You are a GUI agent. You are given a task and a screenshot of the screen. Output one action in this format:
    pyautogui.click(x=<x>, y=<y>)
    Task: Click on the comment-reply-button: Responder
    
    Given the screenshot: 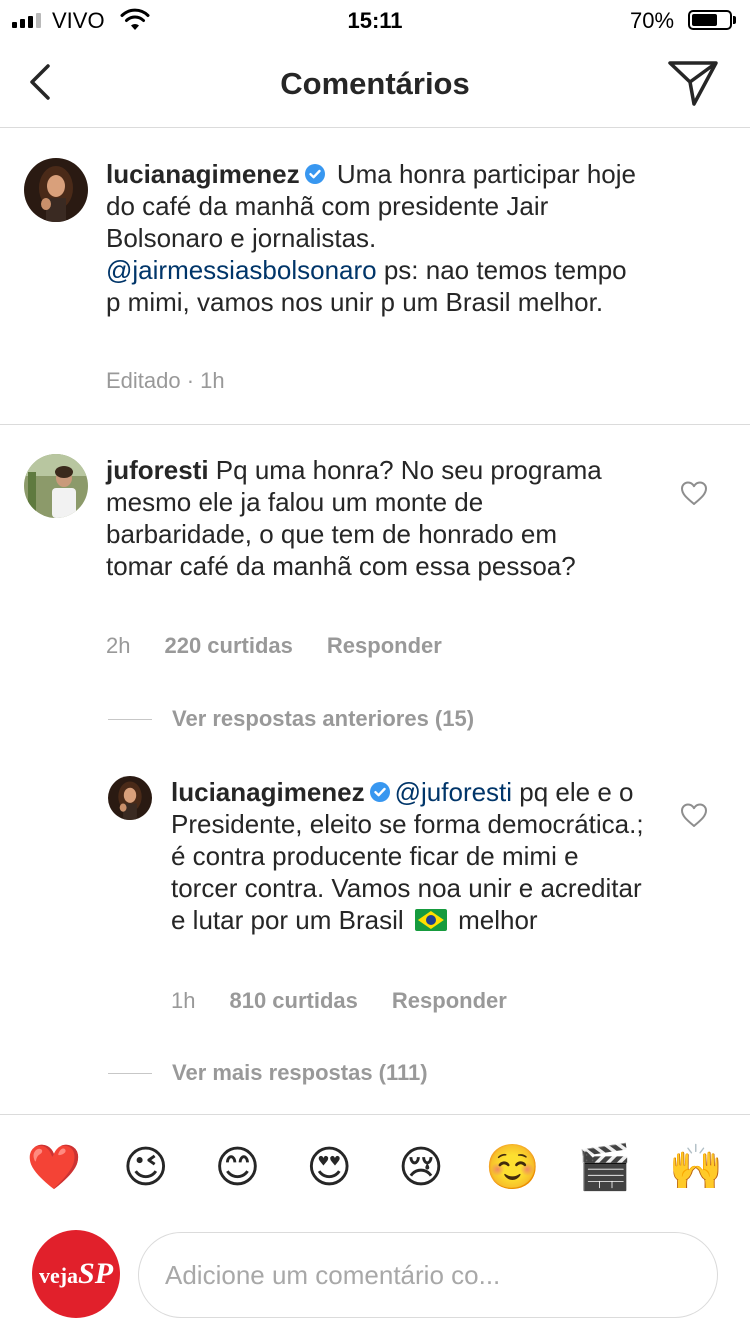 What is the action you would take?
    pyautogui.click(x=384, y=646)
    